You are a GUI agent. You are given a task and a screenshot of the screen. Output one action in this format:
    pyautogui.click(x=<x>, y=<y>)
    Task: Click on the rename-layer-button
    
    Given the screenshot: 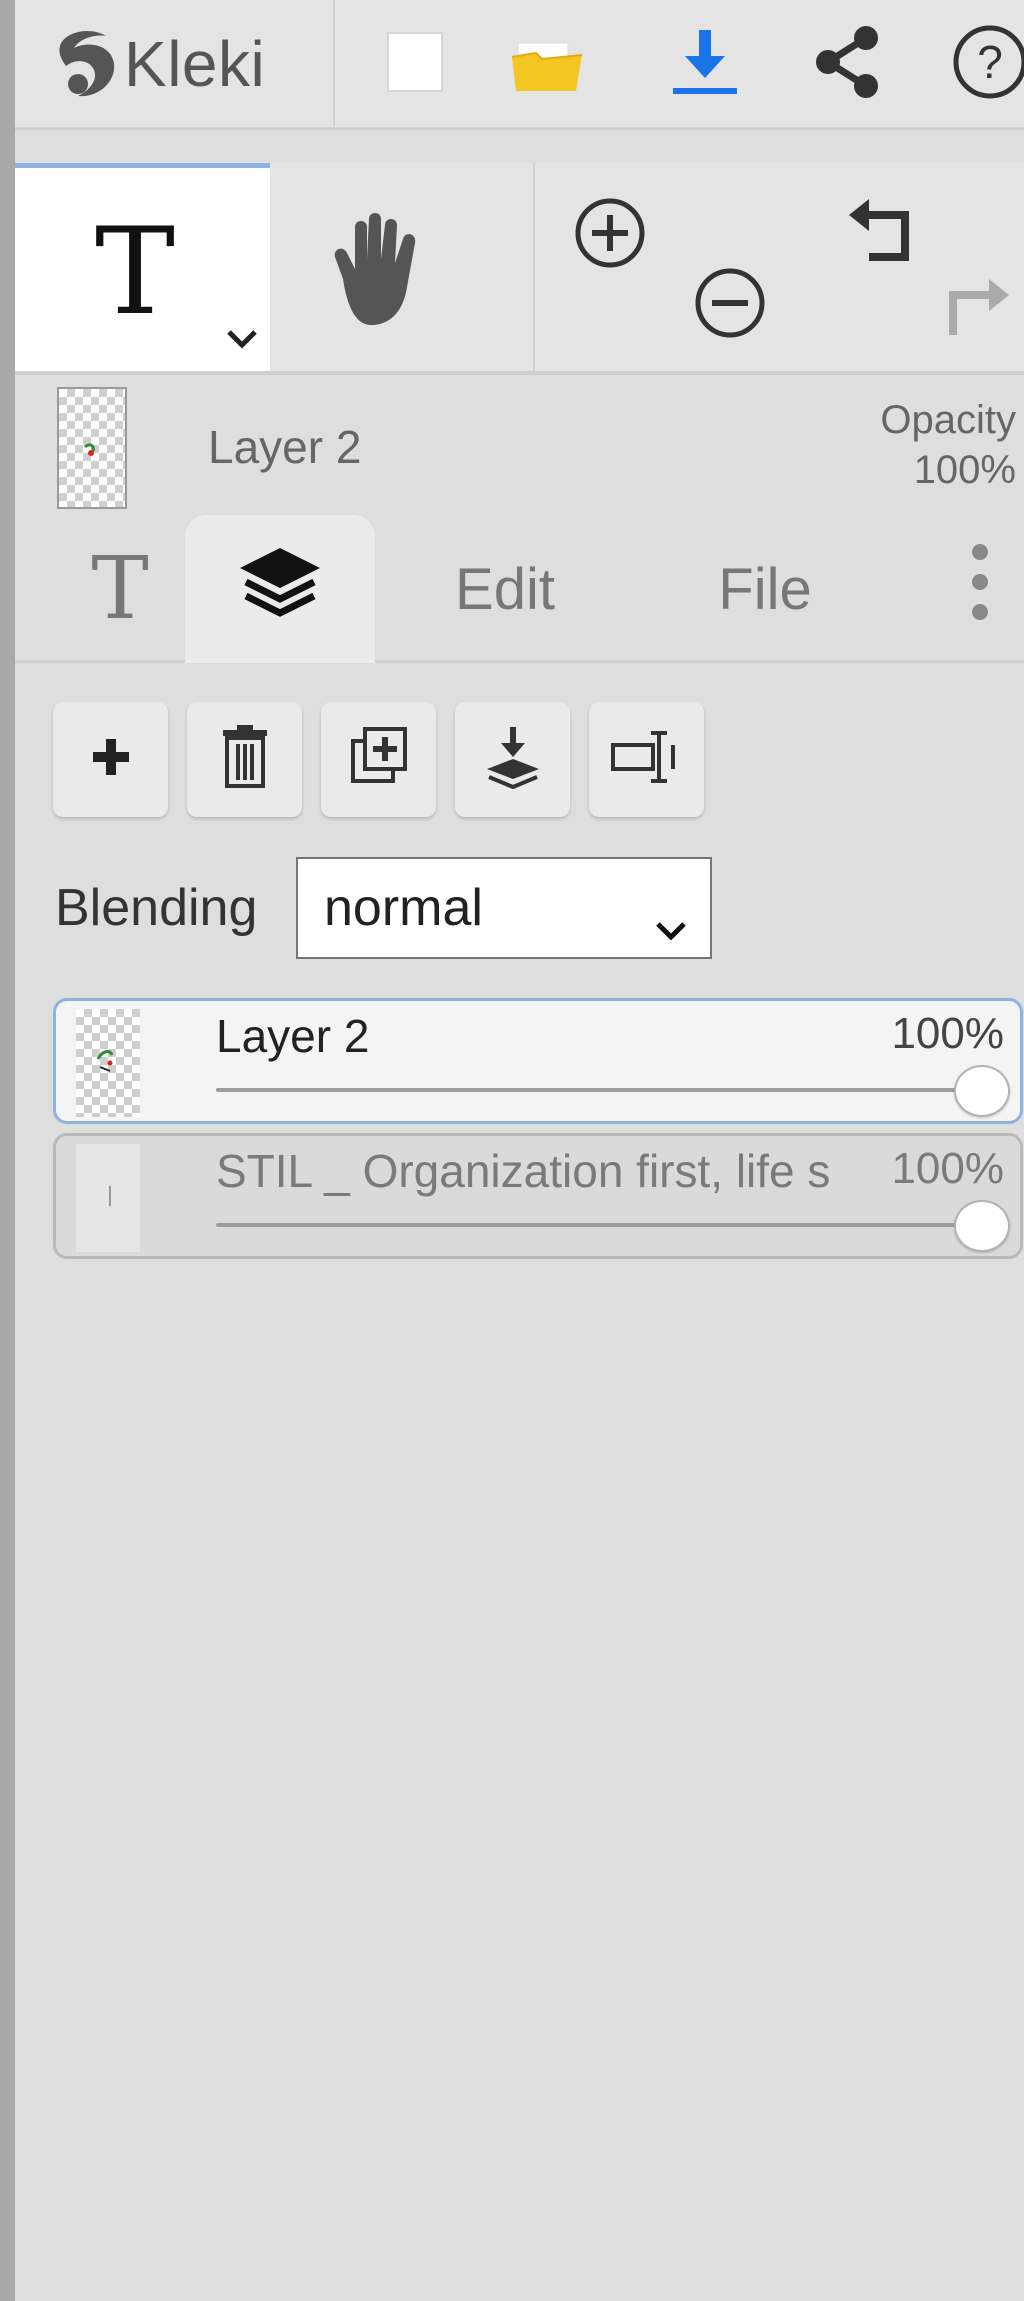 What is the action you would take?
    pyautogui.click(x=646, y=759)
    